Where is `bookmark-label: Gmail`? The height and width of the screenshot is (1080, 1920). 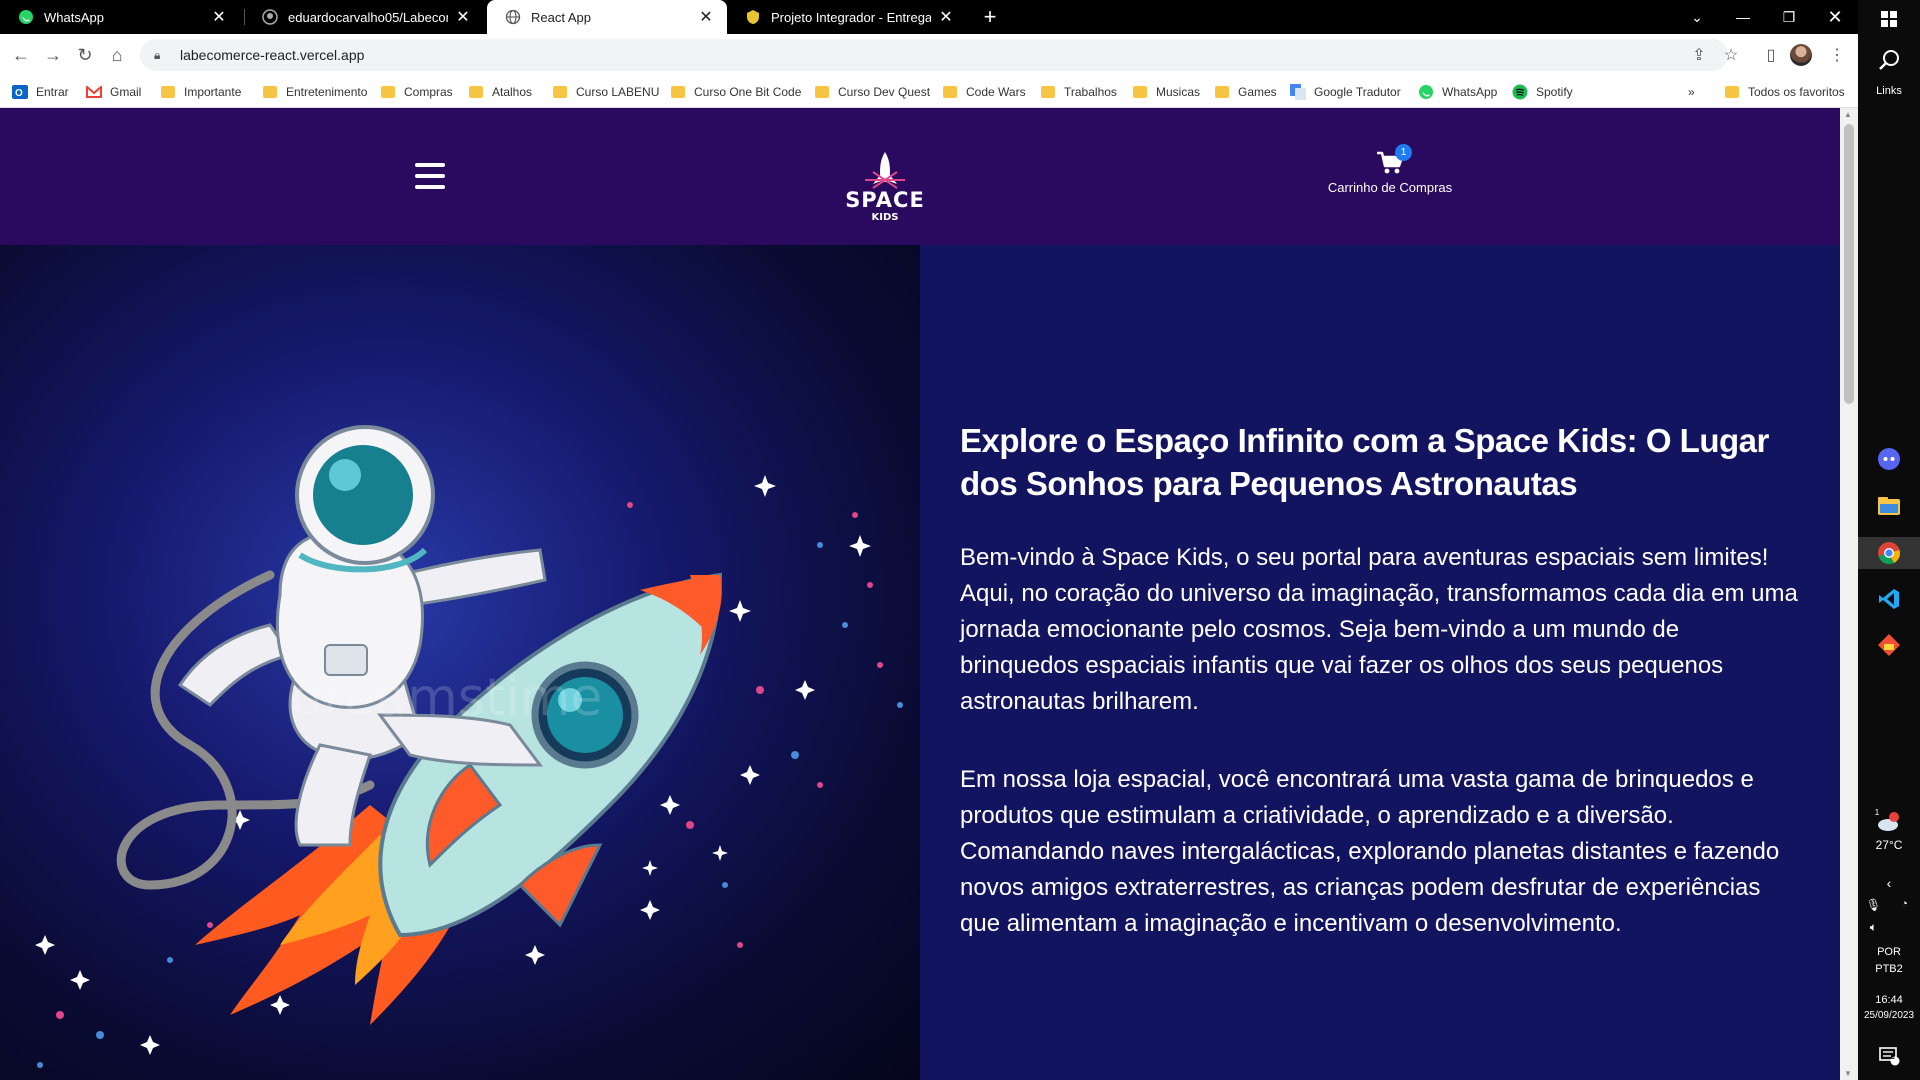 bookmark-label: Gmail is located at coordinates (126, 92).